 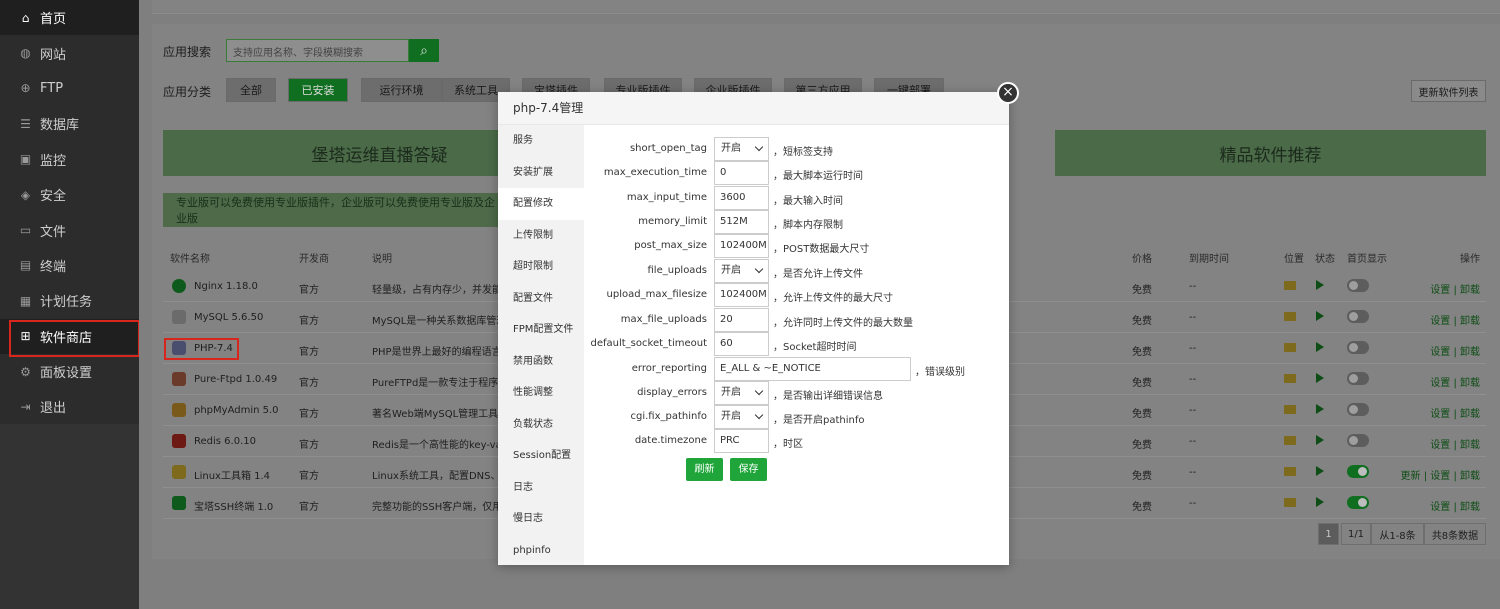 I want to click on date-timezone-input: PRC, so click(x=741, y=441).